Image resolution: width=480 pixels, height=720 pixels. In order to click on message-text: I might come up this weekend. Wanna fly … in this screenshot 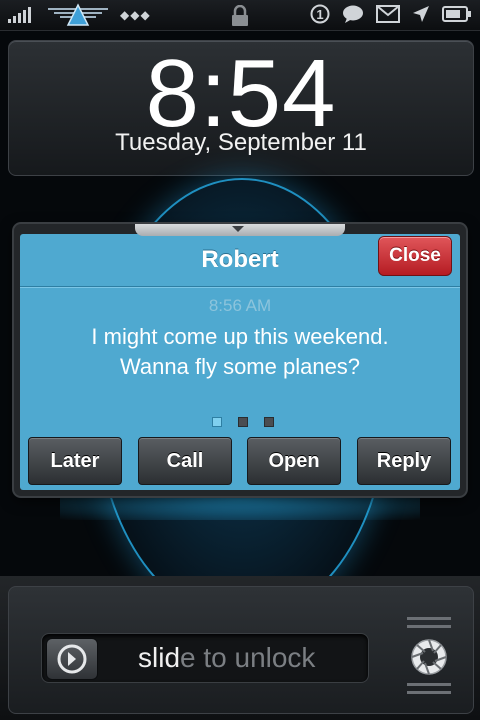, I will do `click(240, 352)`.